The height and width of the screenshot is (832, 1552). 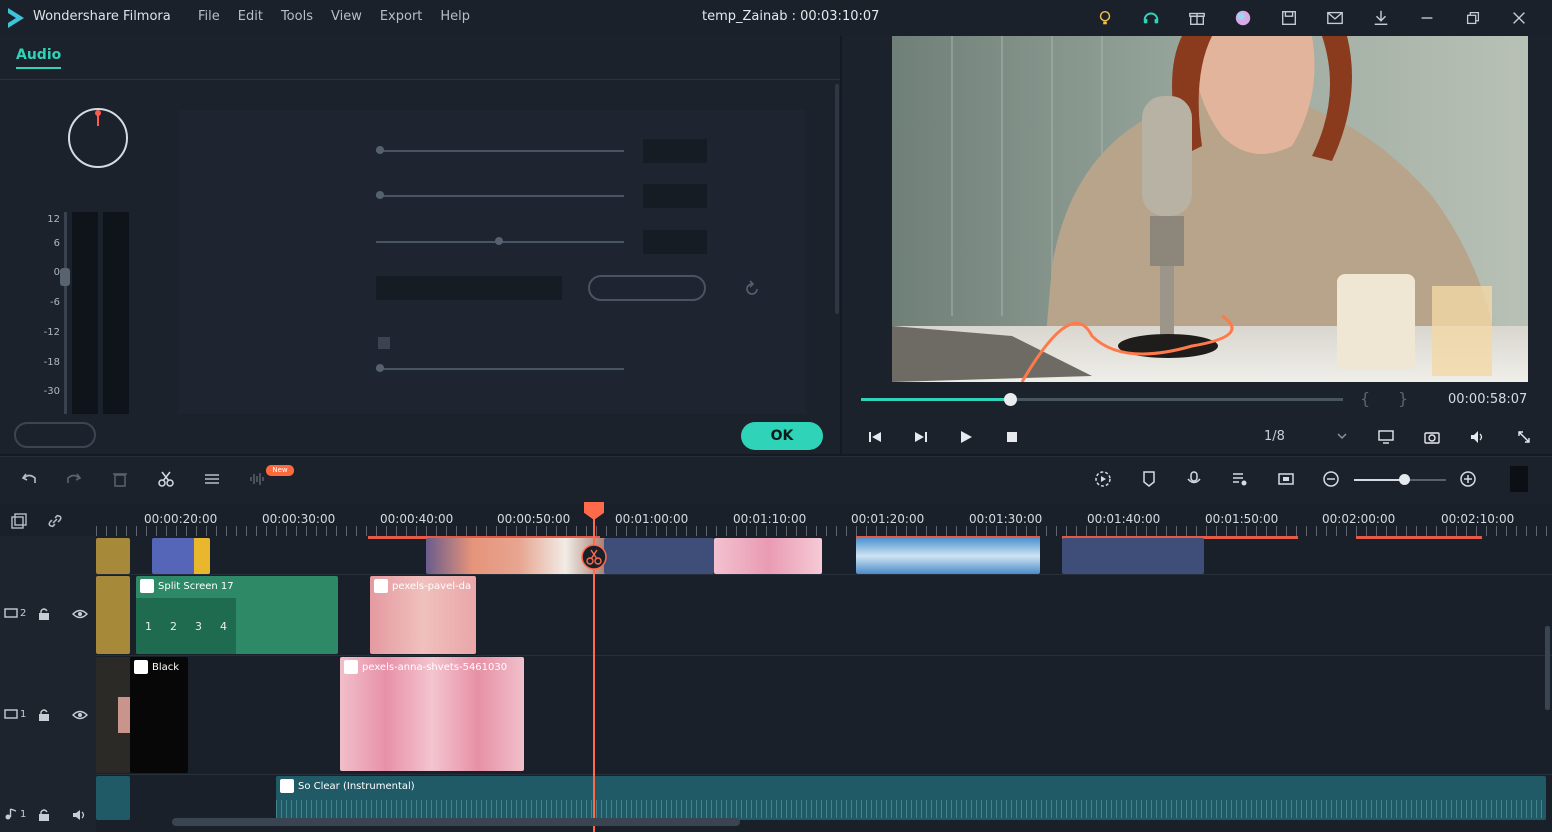 I want to click on audio-clip, so click(x=113, y=798).